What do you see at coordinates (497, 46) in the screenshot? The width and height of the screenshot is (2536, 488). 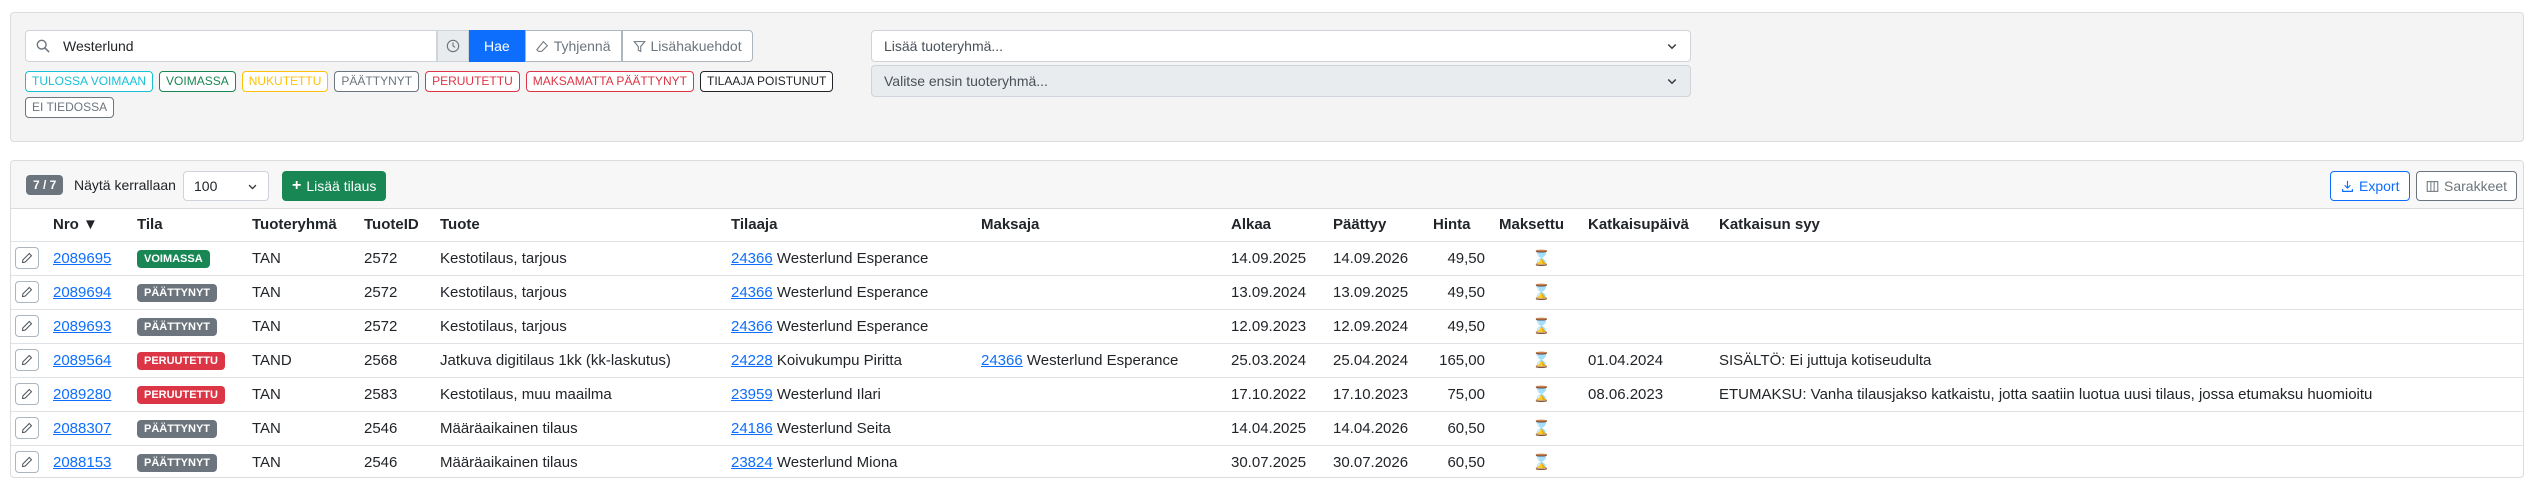 I see `search-button: Hae` at bounding box center [497, 46].